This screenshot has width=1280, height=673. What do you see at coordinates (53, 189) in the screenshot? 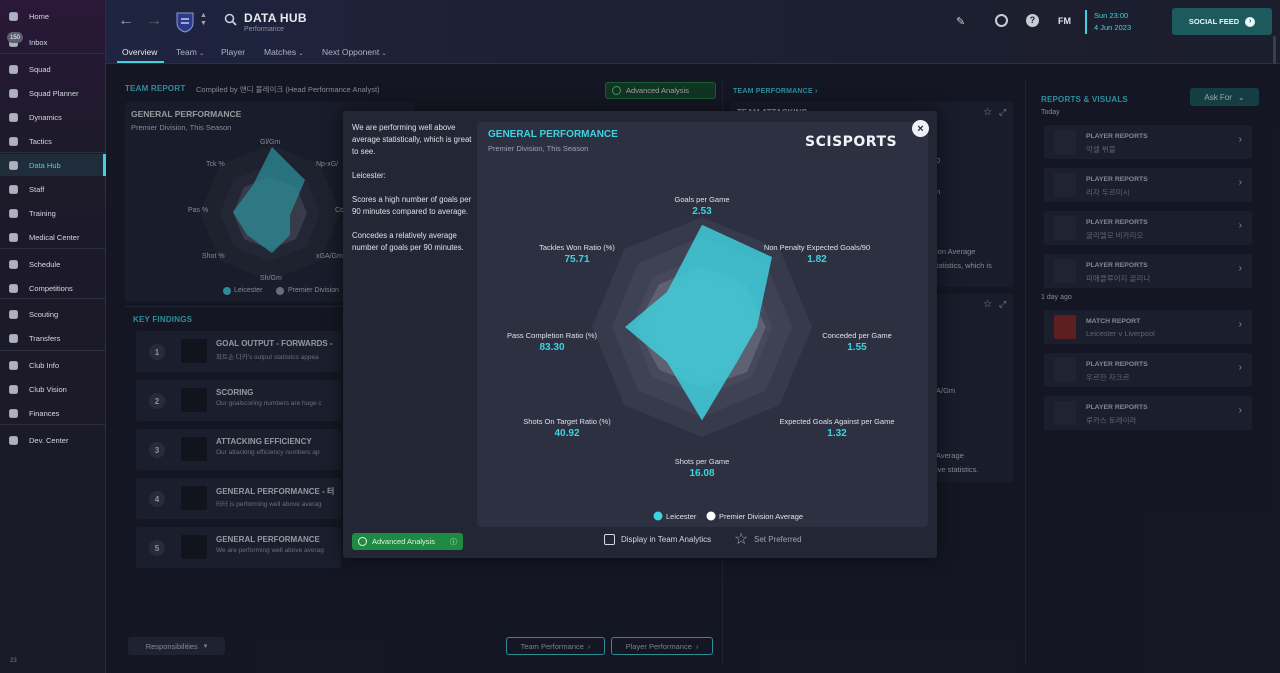
I see `sidebar-item-staff: Staff` at bounding box center [53, 189].